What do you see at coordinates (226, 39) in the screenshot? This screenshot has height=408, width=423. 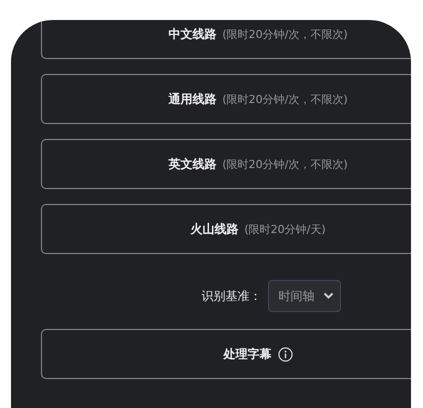 I see `route-button: 中文线路 (限时20分钟/次，不限次)` at bounding box center [226, 39].